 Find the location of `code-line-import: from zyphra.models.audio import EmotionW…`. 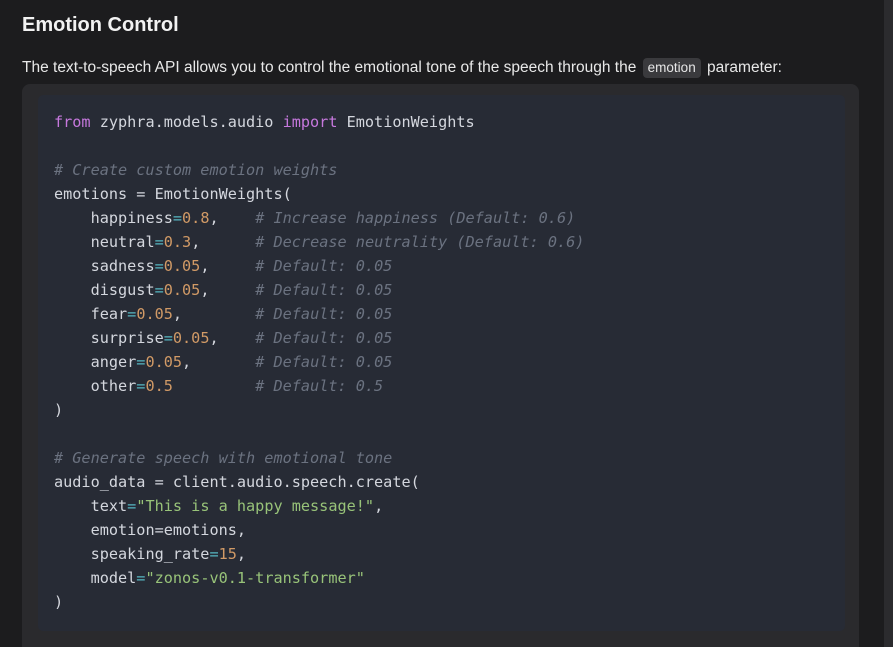

code-line-import: from zyphra.models.audio import EmotionW… is located at coordinates (449, 122).